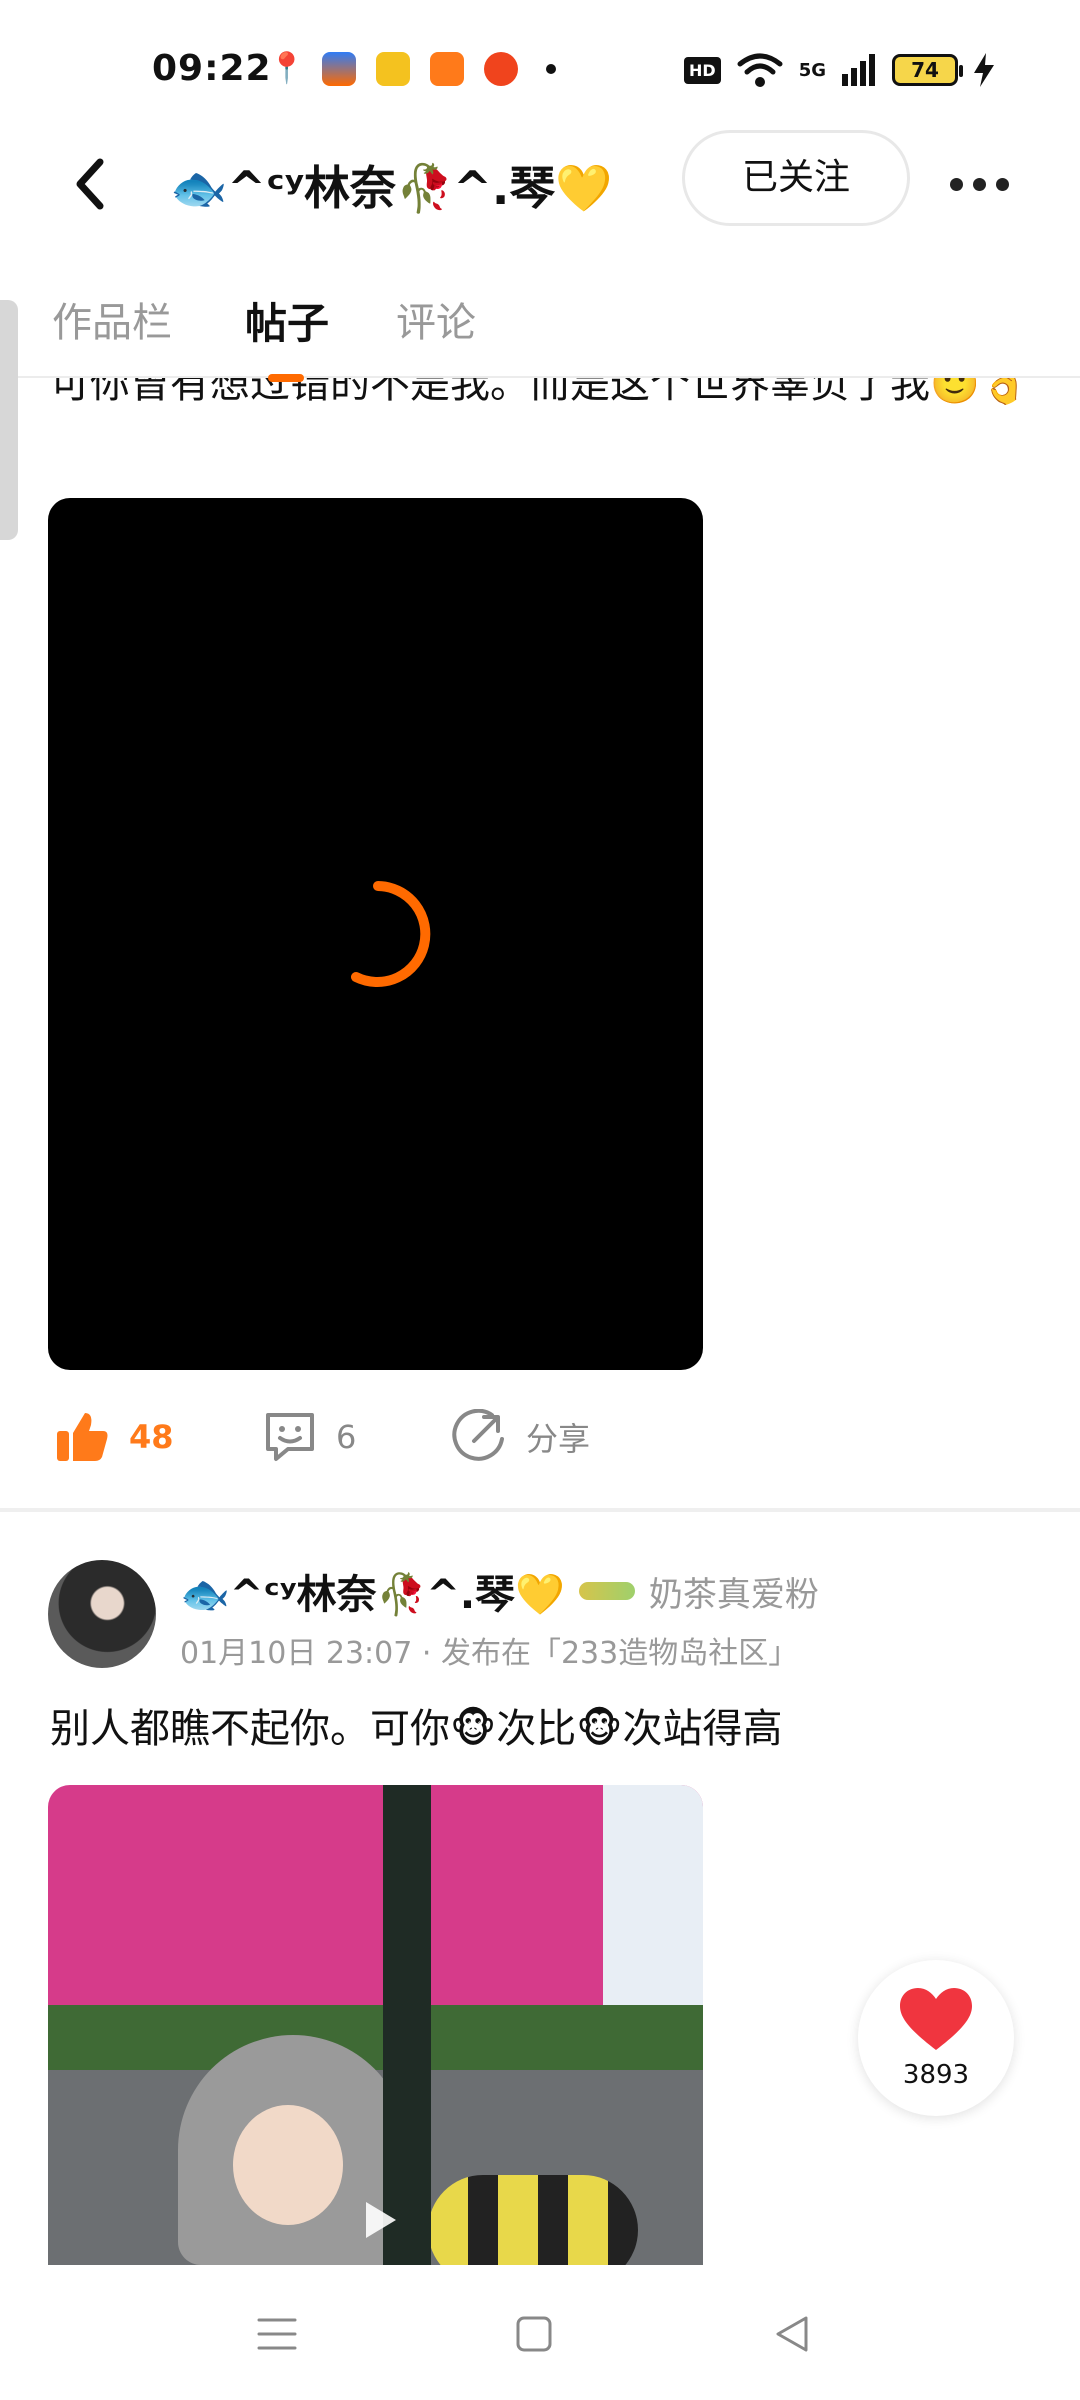 The width and height of the screenshot is (1080, 2400). I want to click on back-nav-icon, so click(792, 2334).